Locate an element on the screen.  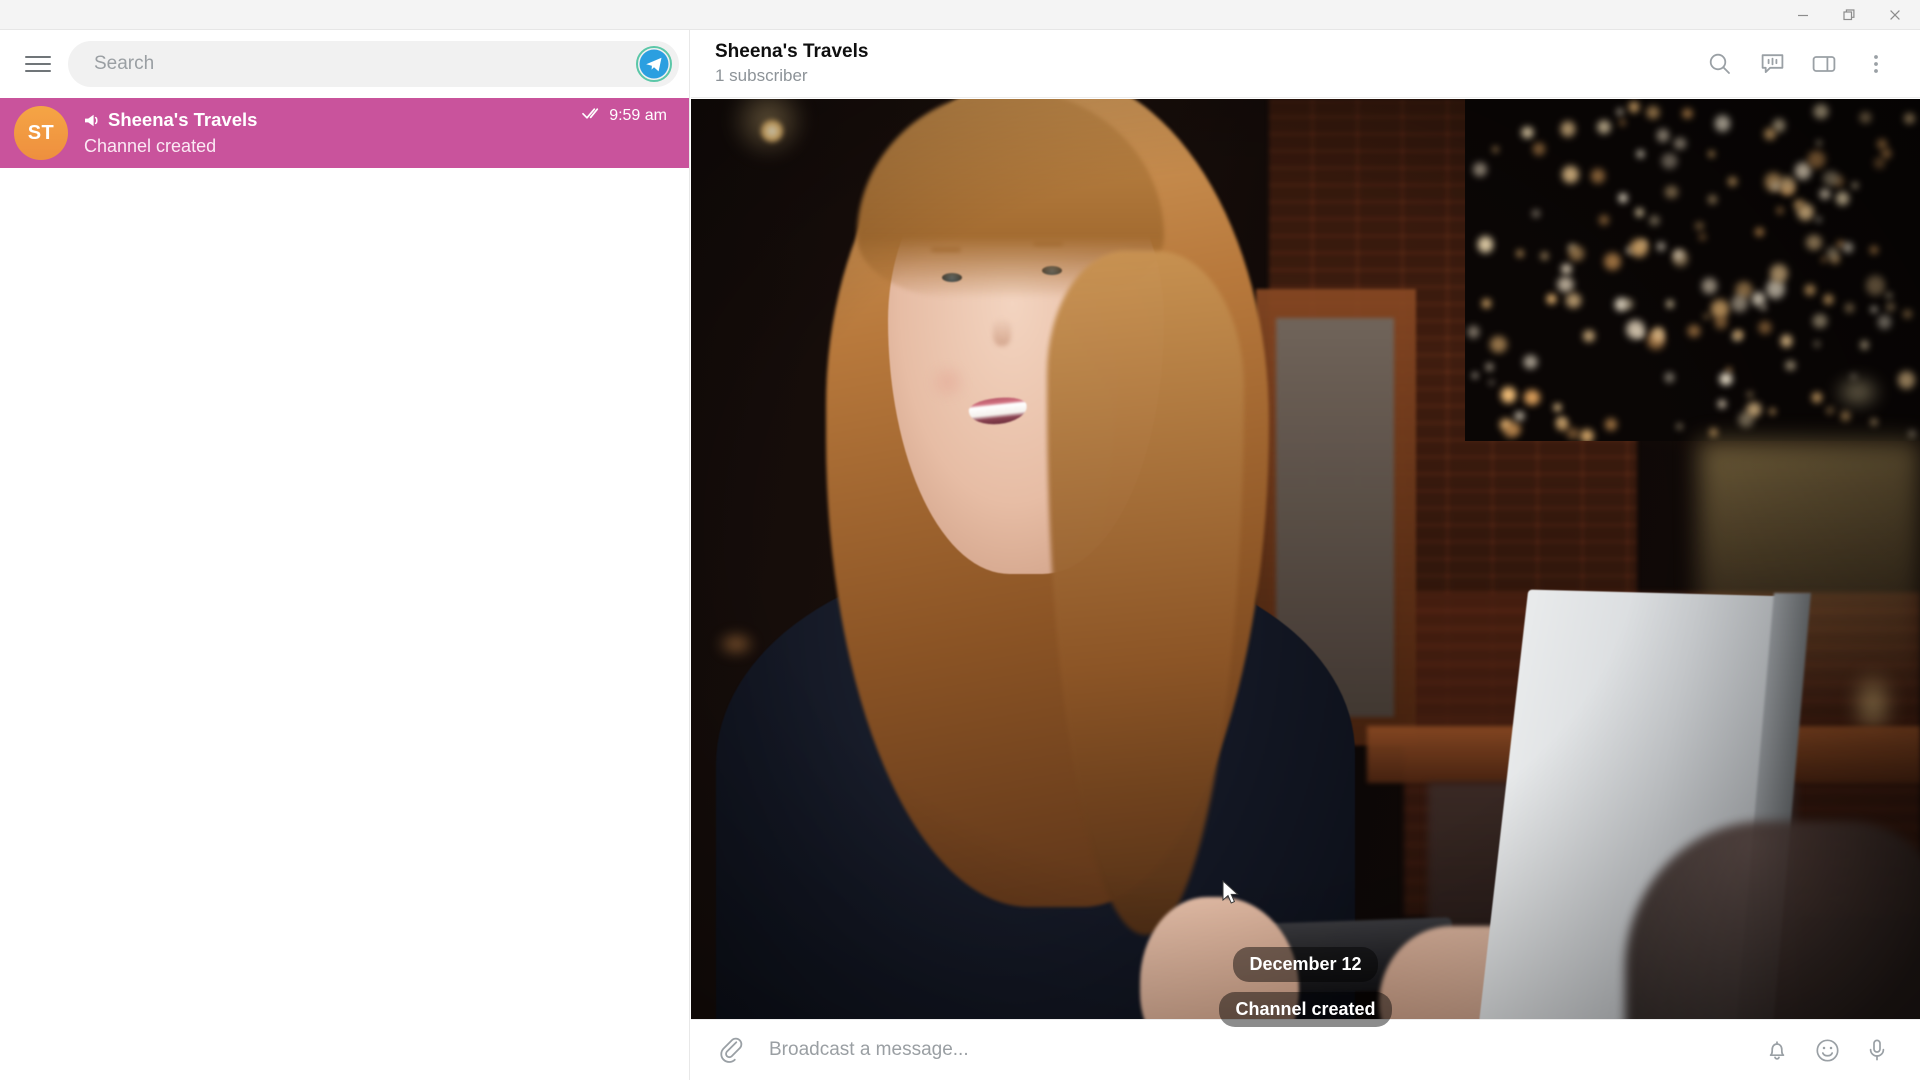
message-input is located at coordinates (1253, 1050).